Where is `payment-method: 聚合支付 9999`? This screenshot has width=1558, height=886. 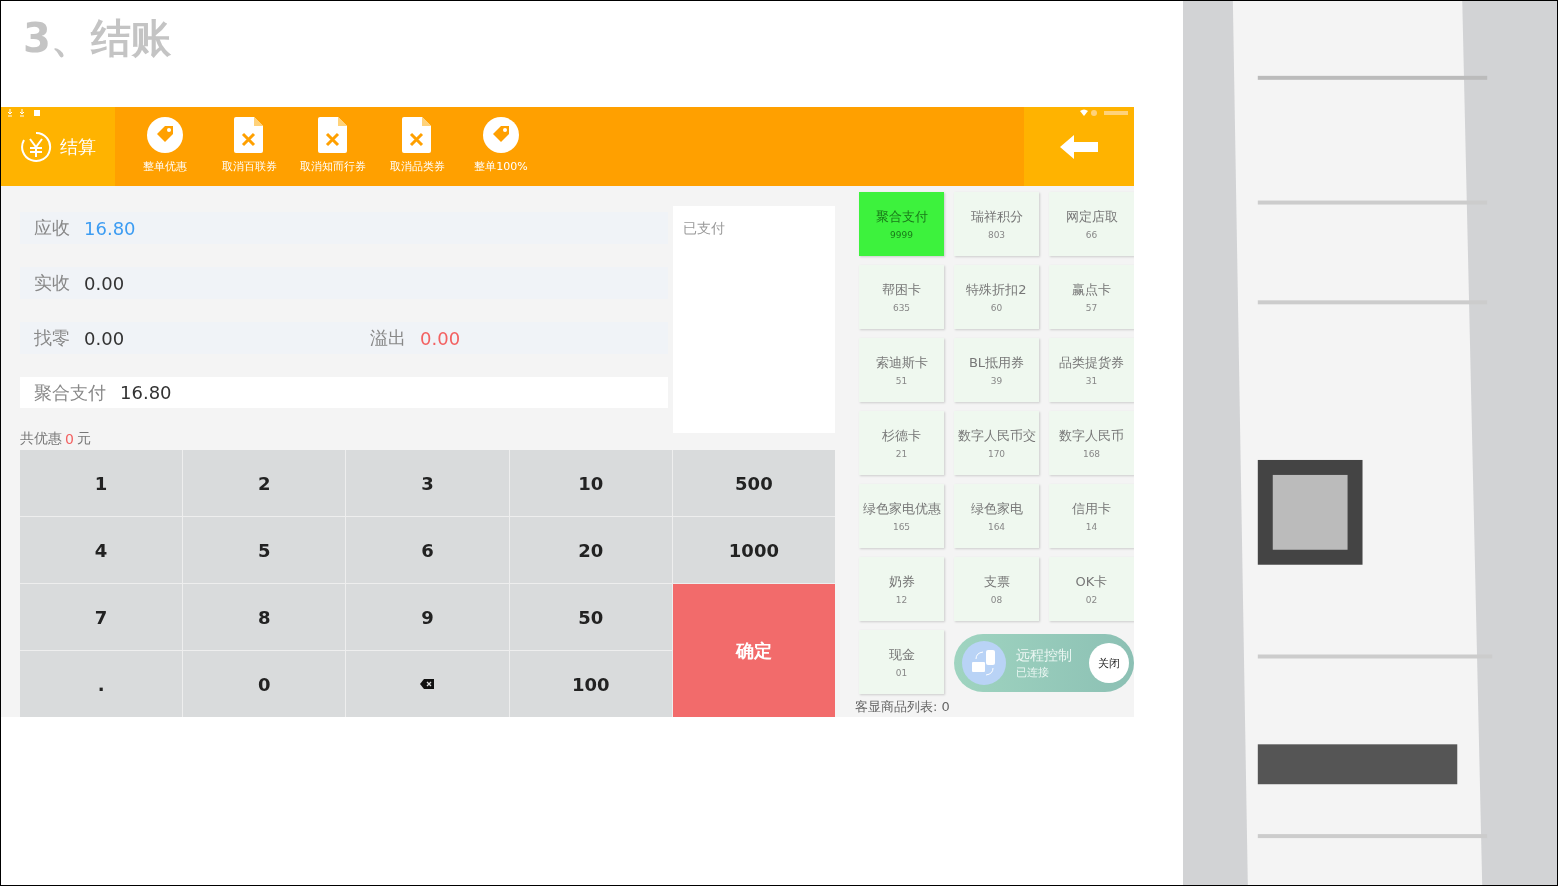 payment-method: 聚合支付 9999 is located at coordinates (901, 224).